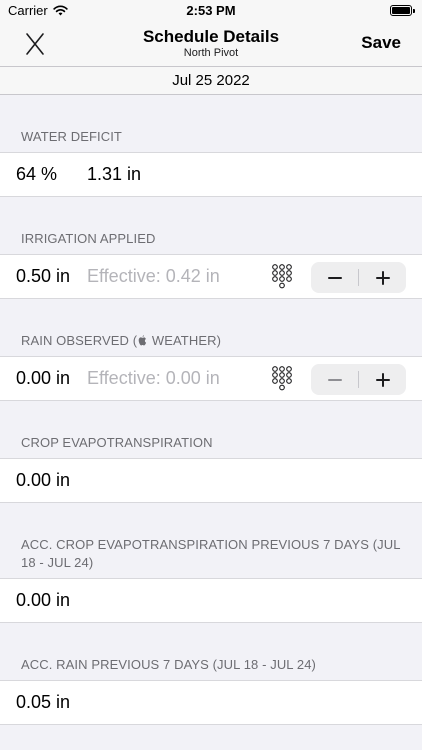 Image resolution: width=422 pixels, height=750 pixels. I want to click on crop-et-value: 0.00 in, so click(43, 480).